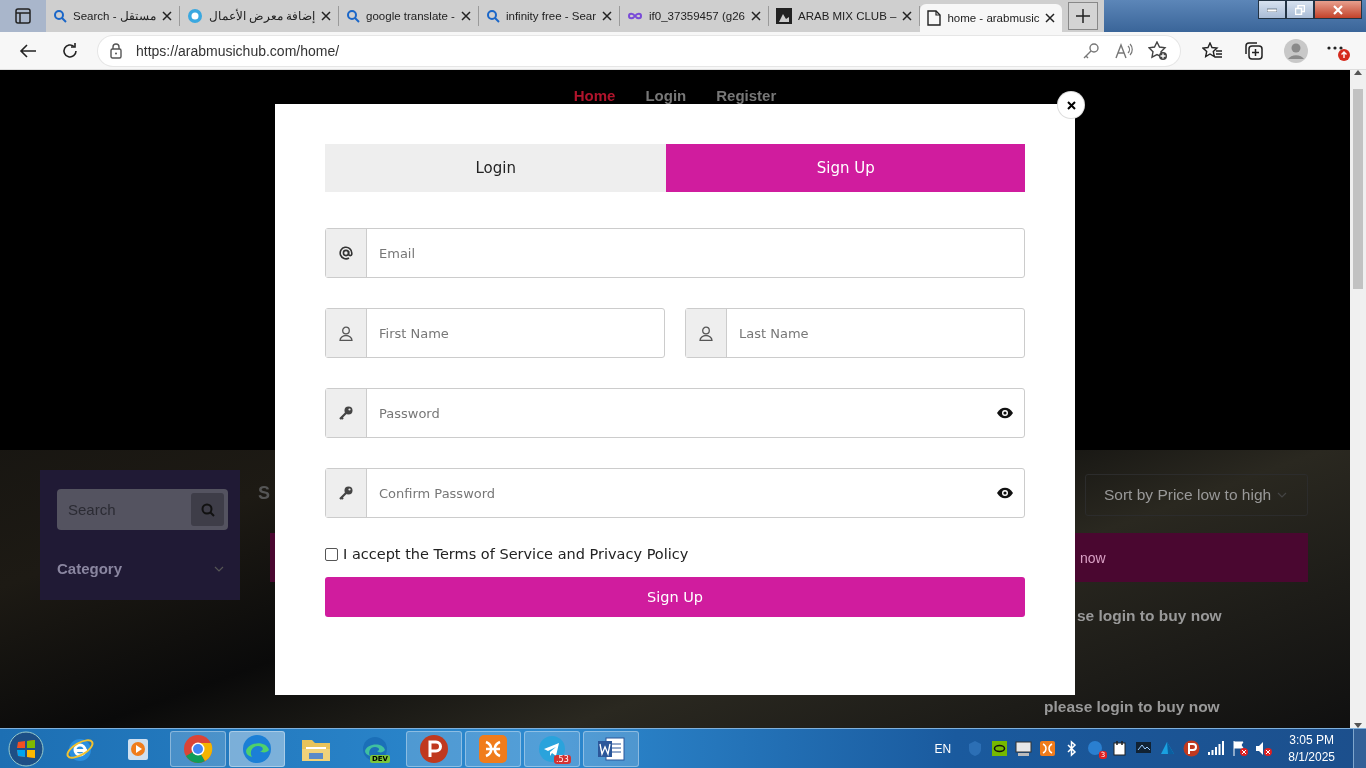 The height and width of the screenshot is (768, 1366). I want to click on minimize-button, so click(1272, 9).